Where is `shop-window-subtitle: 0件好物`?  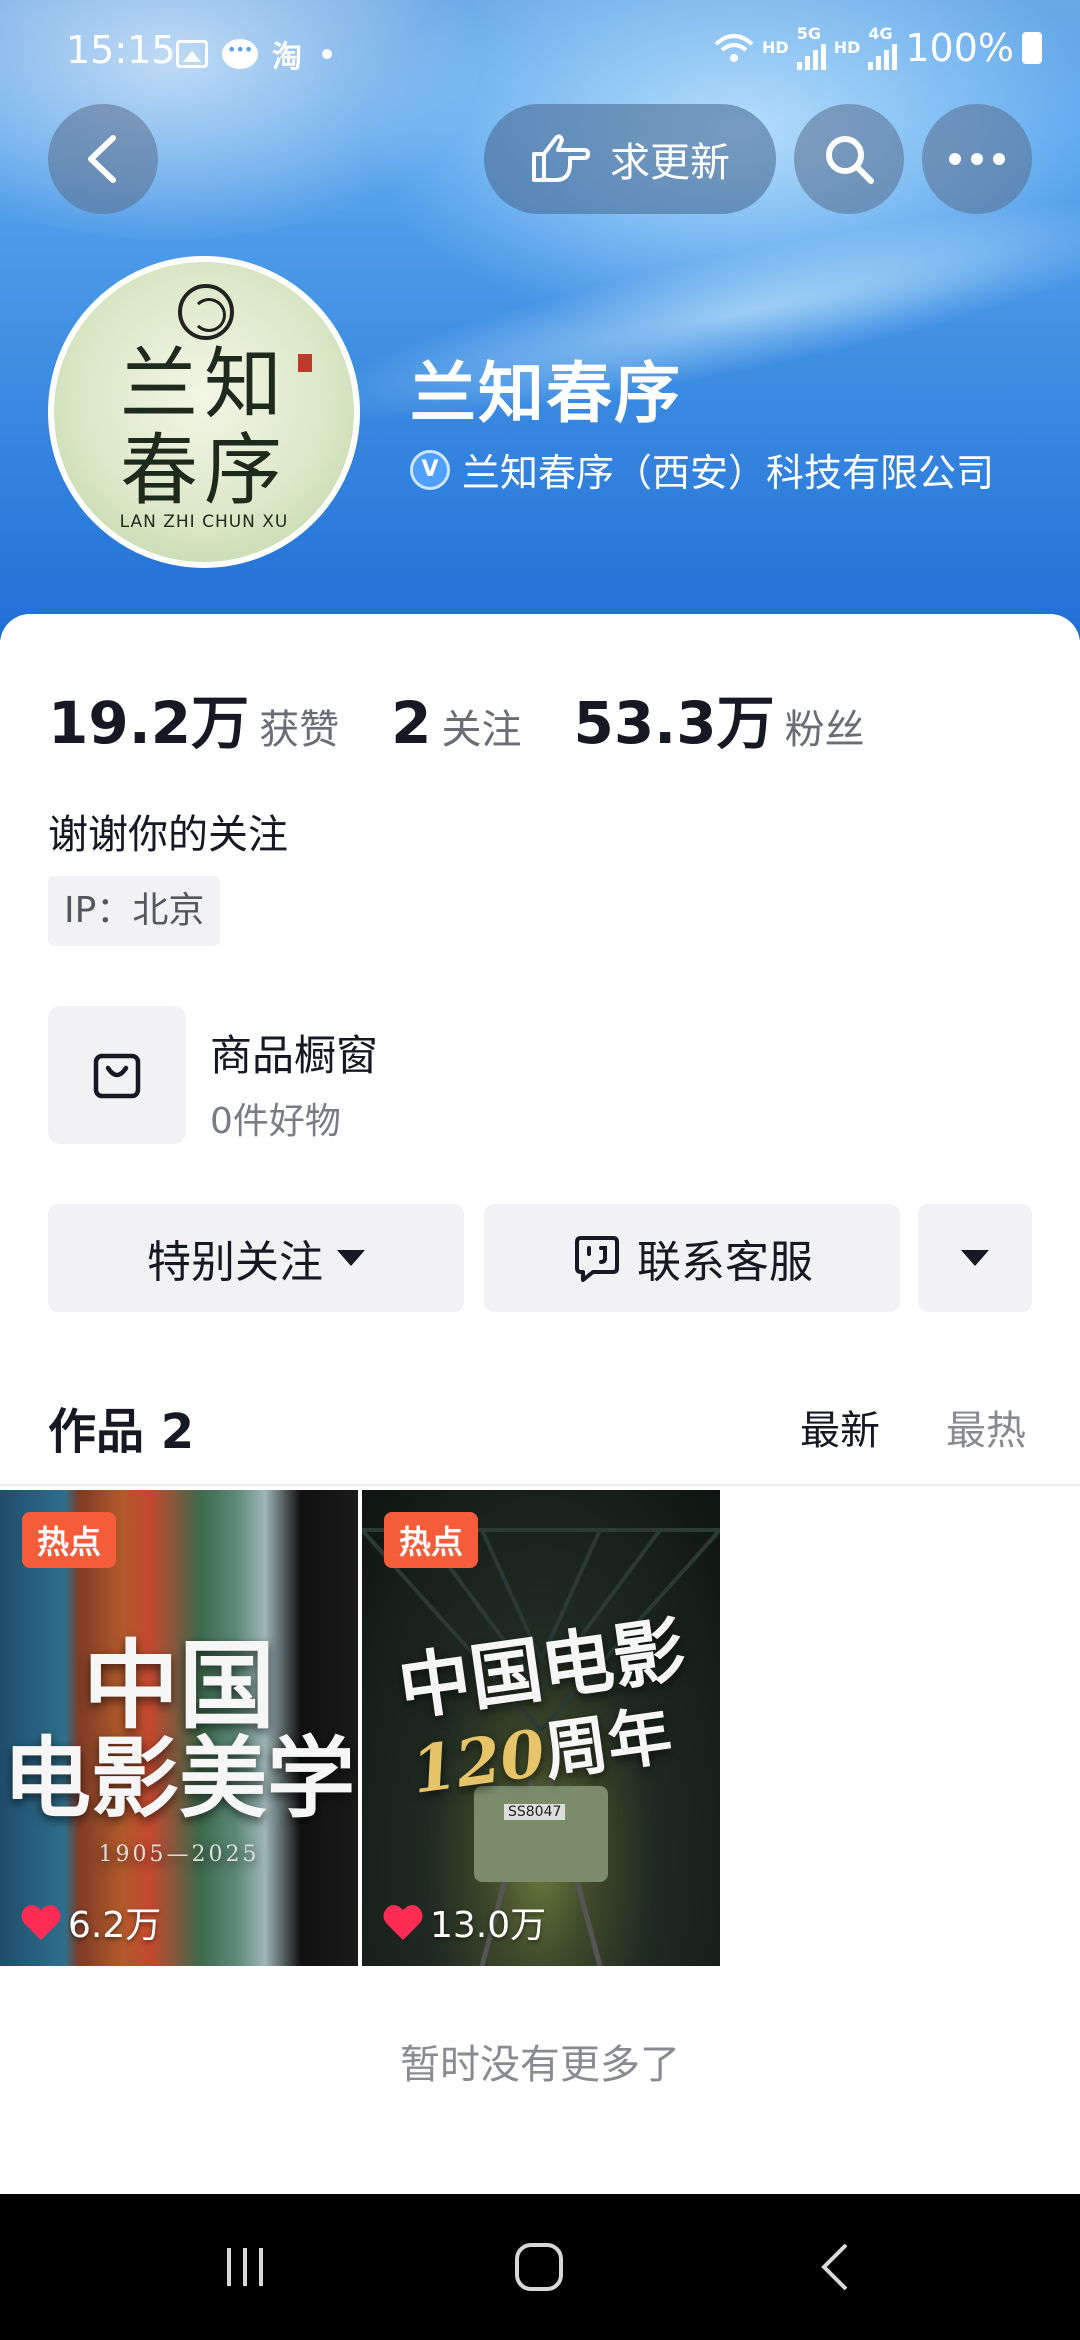
shop-window-subtitle: 0件好物 is located at coordinates (275, 1121).